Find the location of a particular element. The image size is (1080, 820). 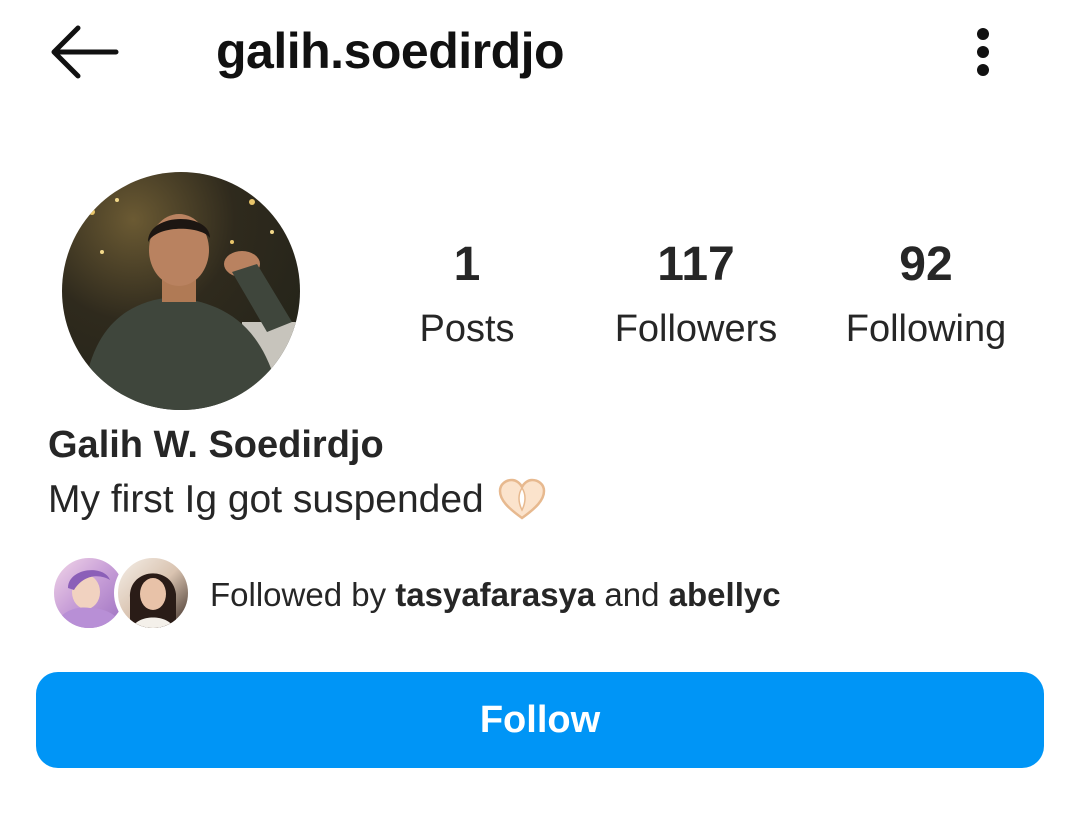

profile-bio: My first Ig got suspended is located at coordinates (298, 500).